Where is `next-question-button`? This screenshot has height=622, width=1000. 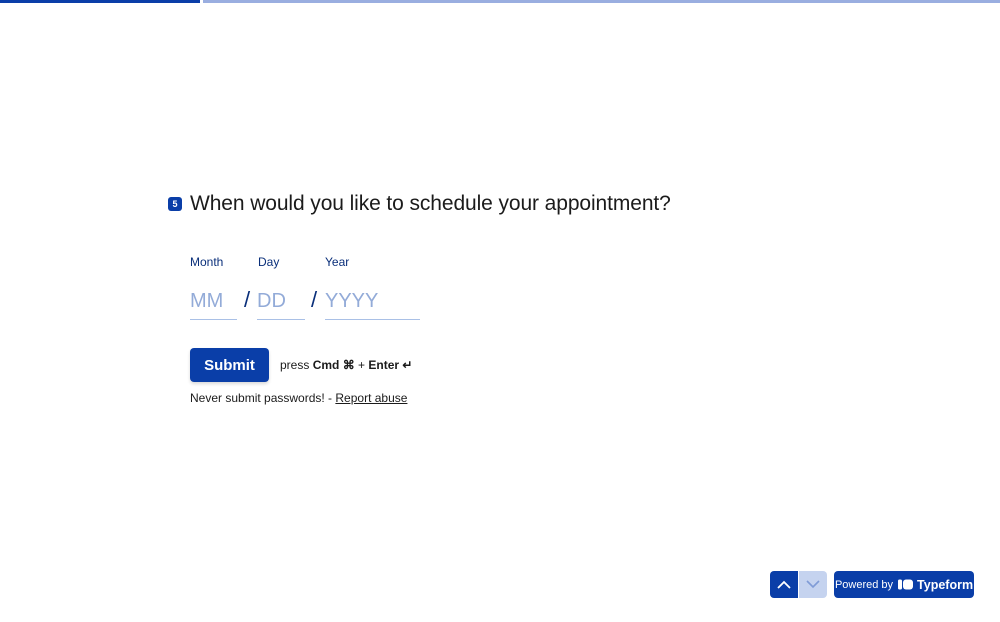 next-question-button is located at coordinates (813, 584).